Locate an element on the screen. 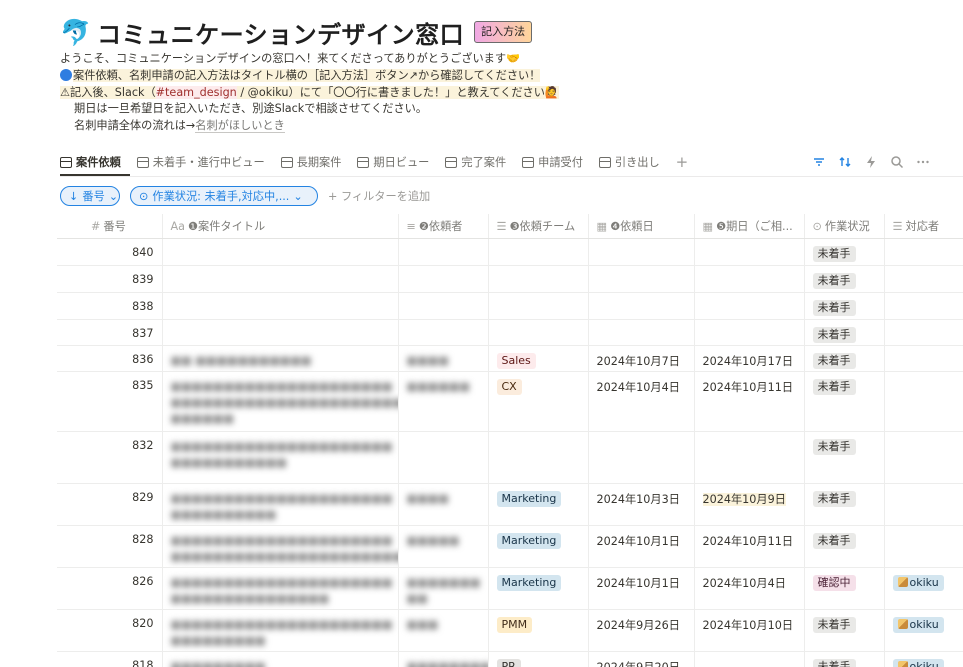  table-row: 840 未着手 is located at coordinates (510, 252).